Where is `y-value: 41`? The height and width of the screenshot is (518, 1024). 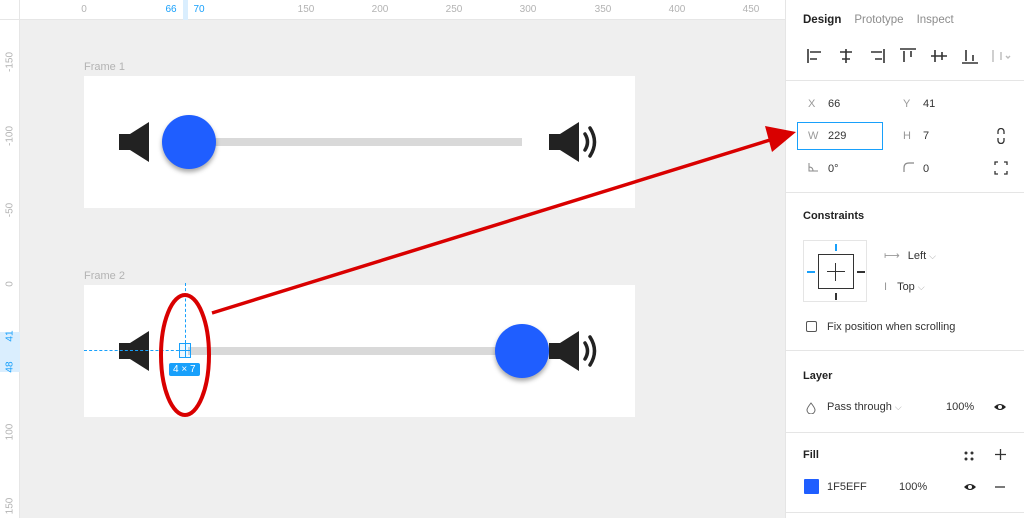 y-value: 41 is located at coordinates (929, 104).